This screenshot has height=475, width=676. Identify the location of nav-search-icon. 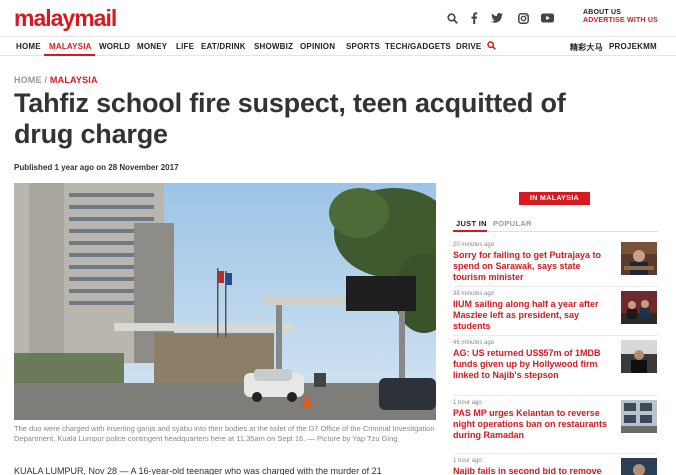
(491, 46).